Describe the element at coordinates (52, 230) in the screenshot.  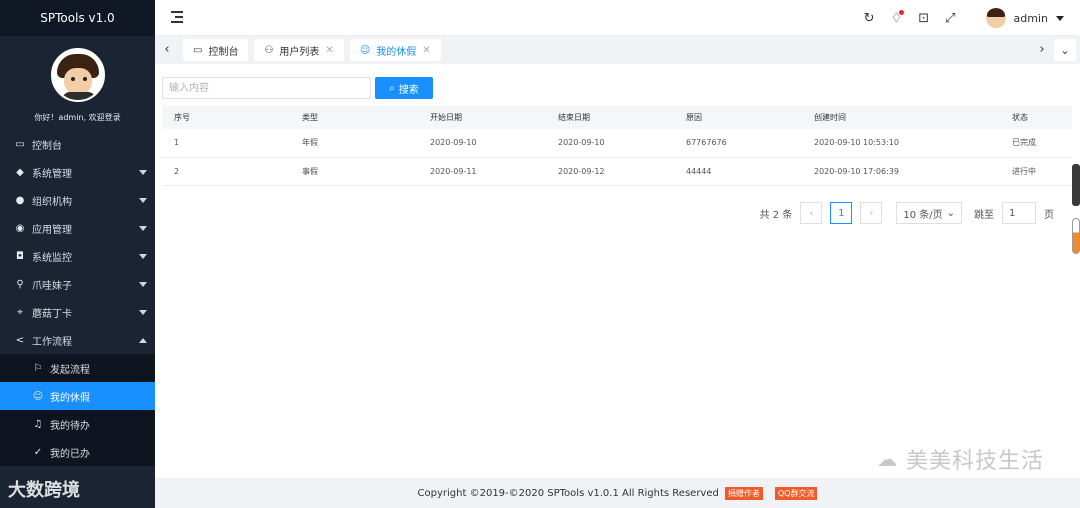
I see `sidebar-item-label: 应用管理` at that location.